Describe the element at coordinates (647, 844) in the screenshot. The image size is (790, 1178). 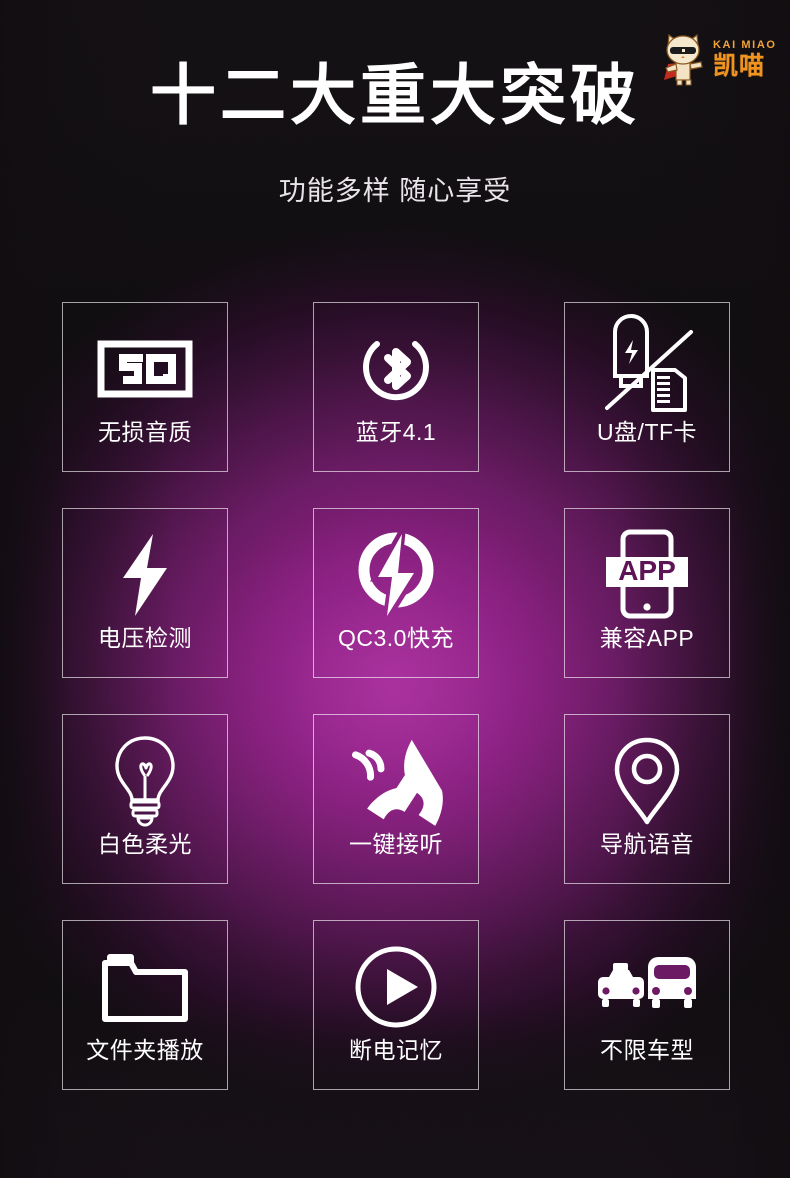
I see `feature-label: 导航语音` at that location.